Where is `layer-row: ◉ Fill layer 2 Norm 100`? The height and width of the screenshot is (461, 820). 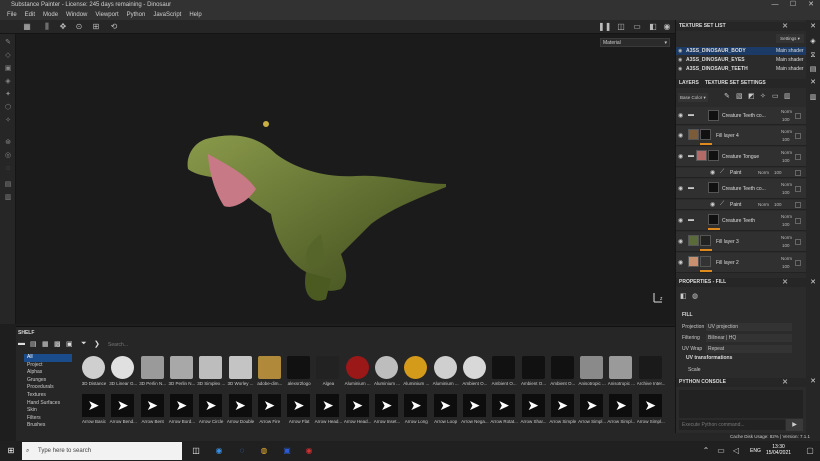 layer-row: ◉ Fill layer 2 Norm 100 is located at coordinates (741, 263).